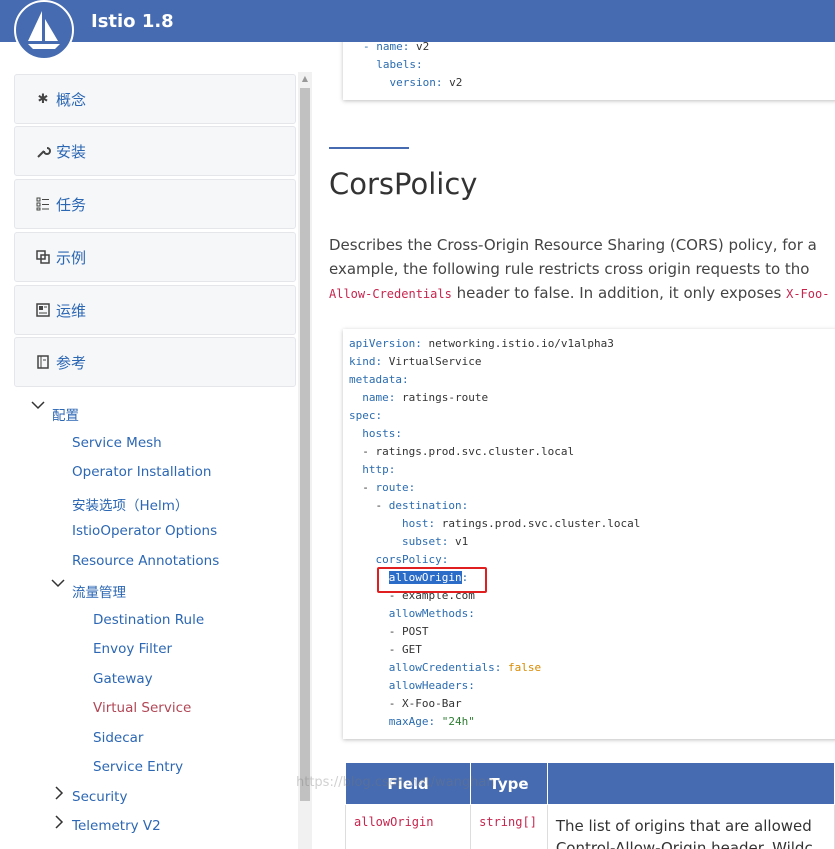 The width and height of the screenshot is (835, 849). I want to click on sailboat-icon, so click(44, 30).